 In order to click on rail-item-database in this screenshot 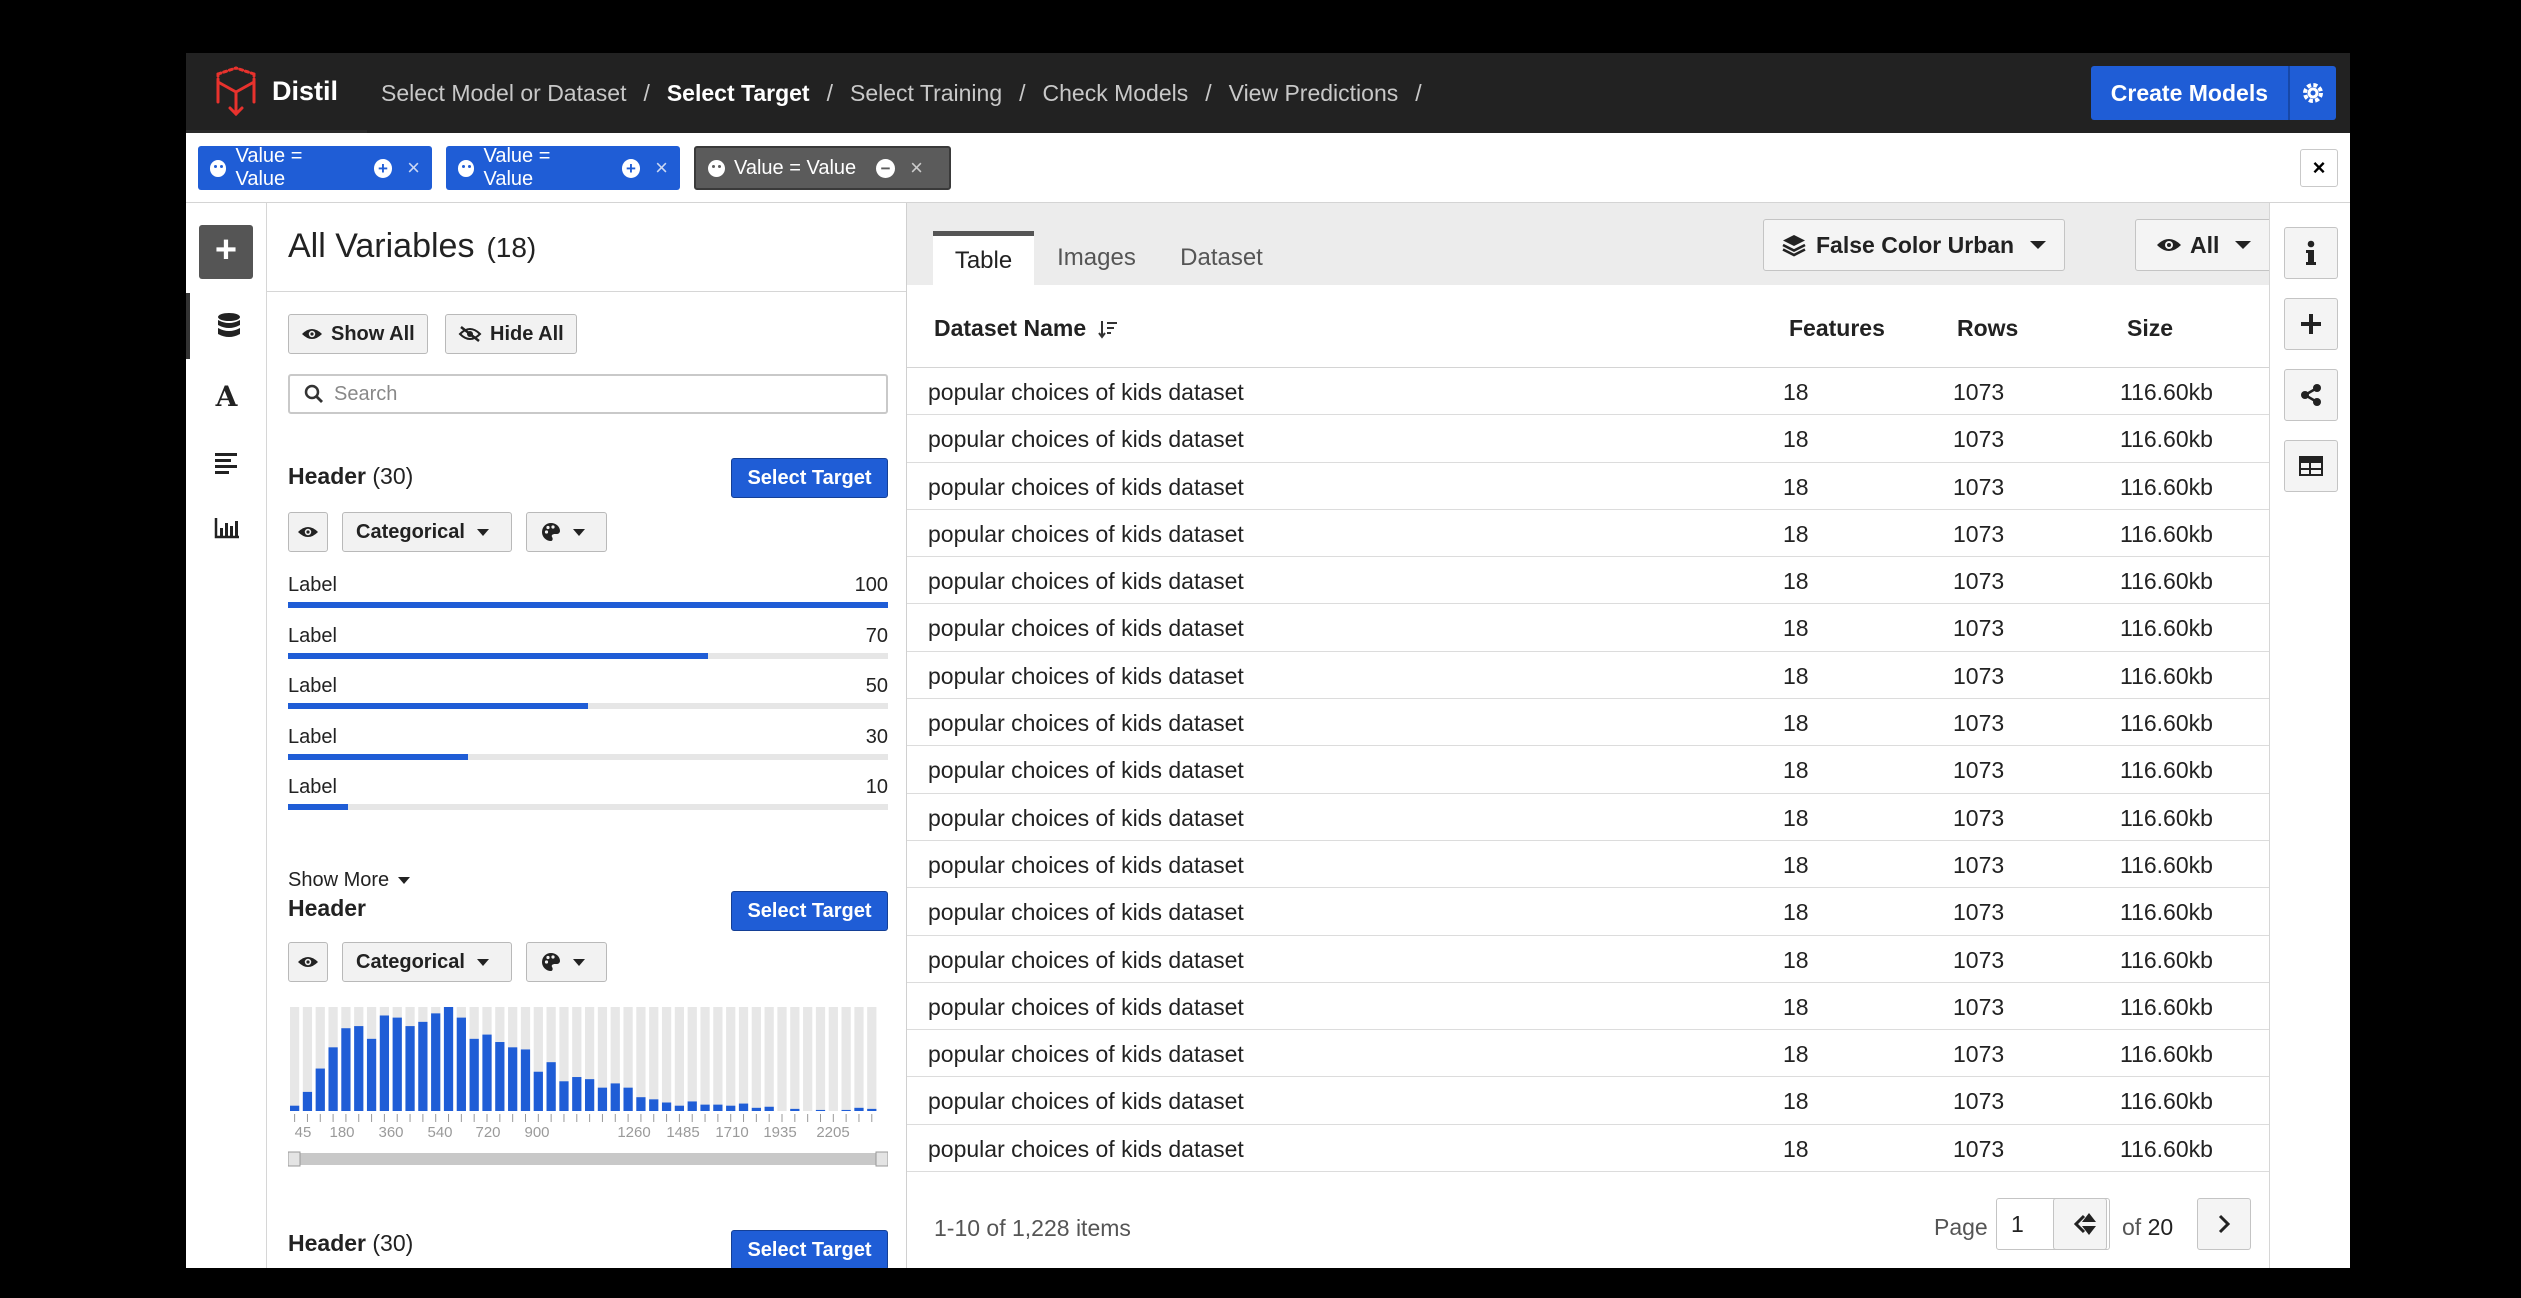, I will do `click(226, 326)`.